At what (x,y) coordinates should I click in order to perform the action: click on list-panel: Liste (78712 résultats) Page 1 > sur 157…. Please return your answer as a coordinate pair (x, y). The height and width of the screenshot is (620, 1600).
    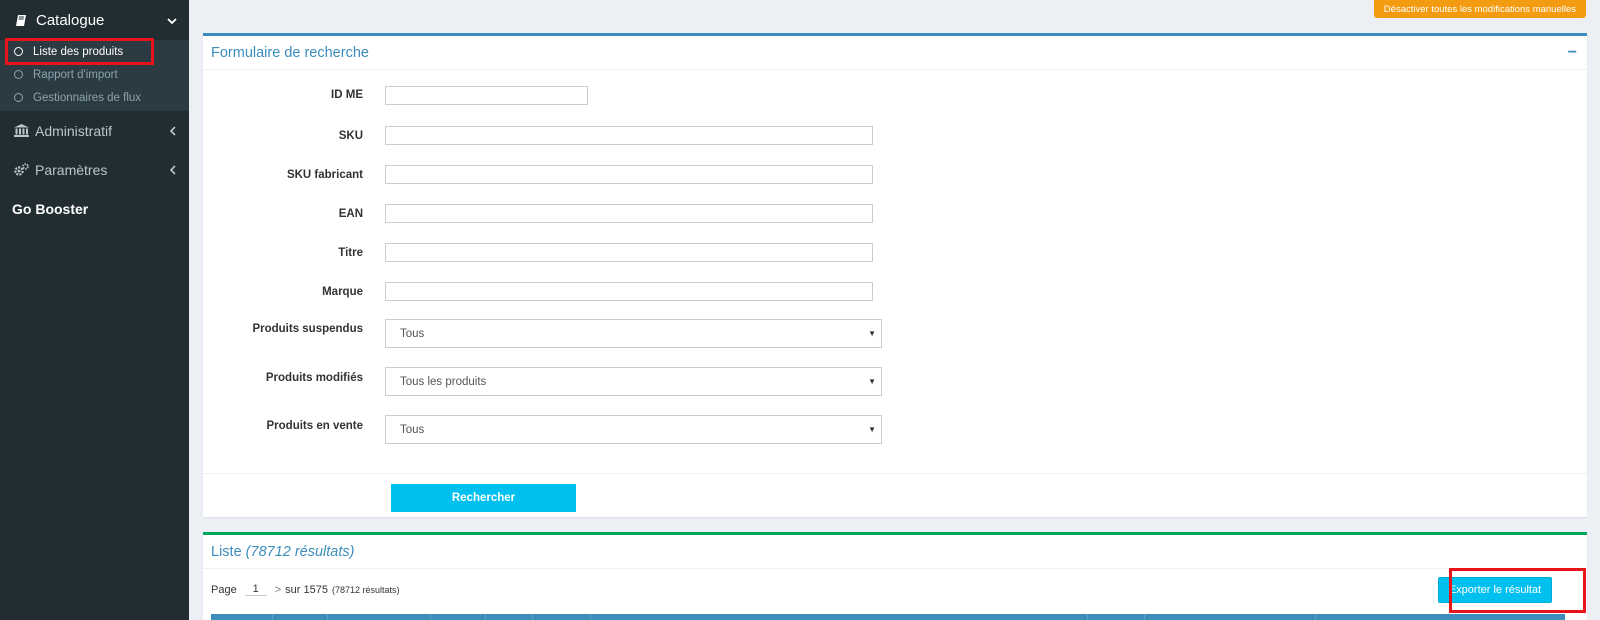
    Looking at the image, I should click on (895, 576).